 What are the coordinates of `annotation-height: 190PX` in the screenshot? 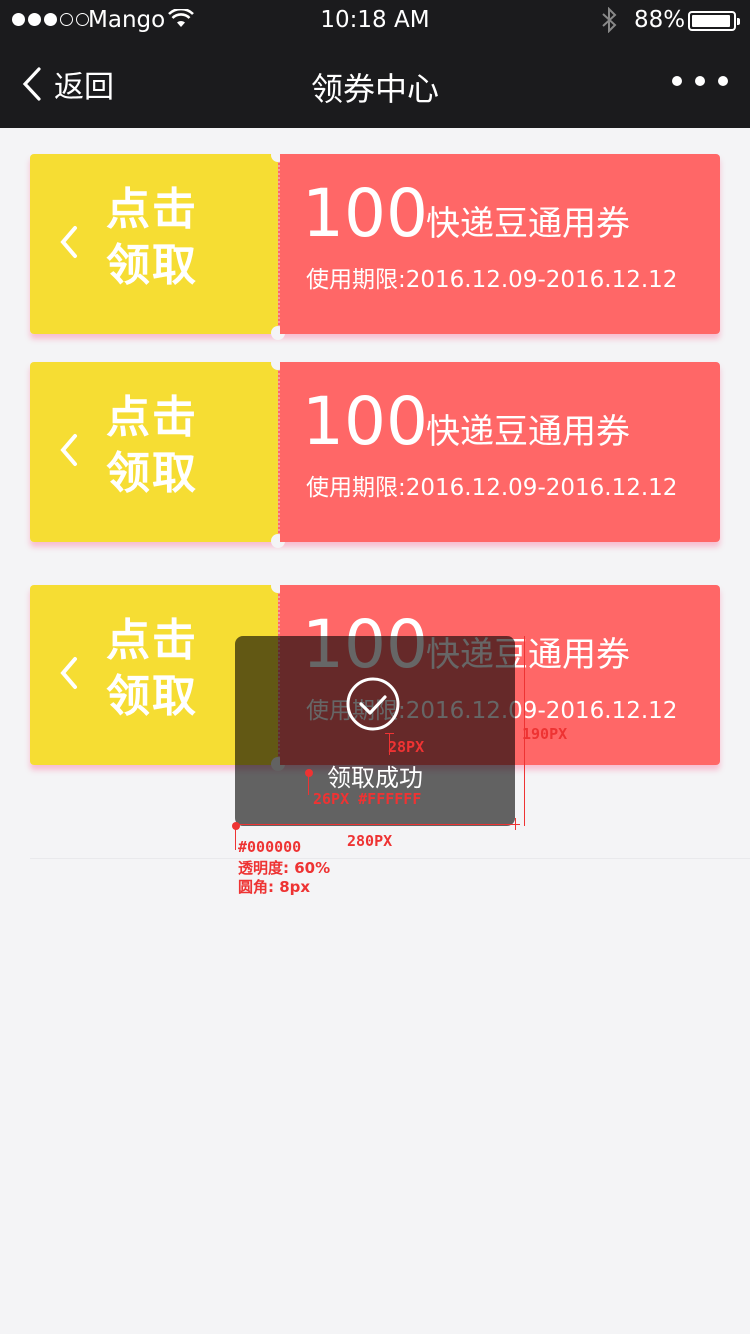 It's located at (545, 734).